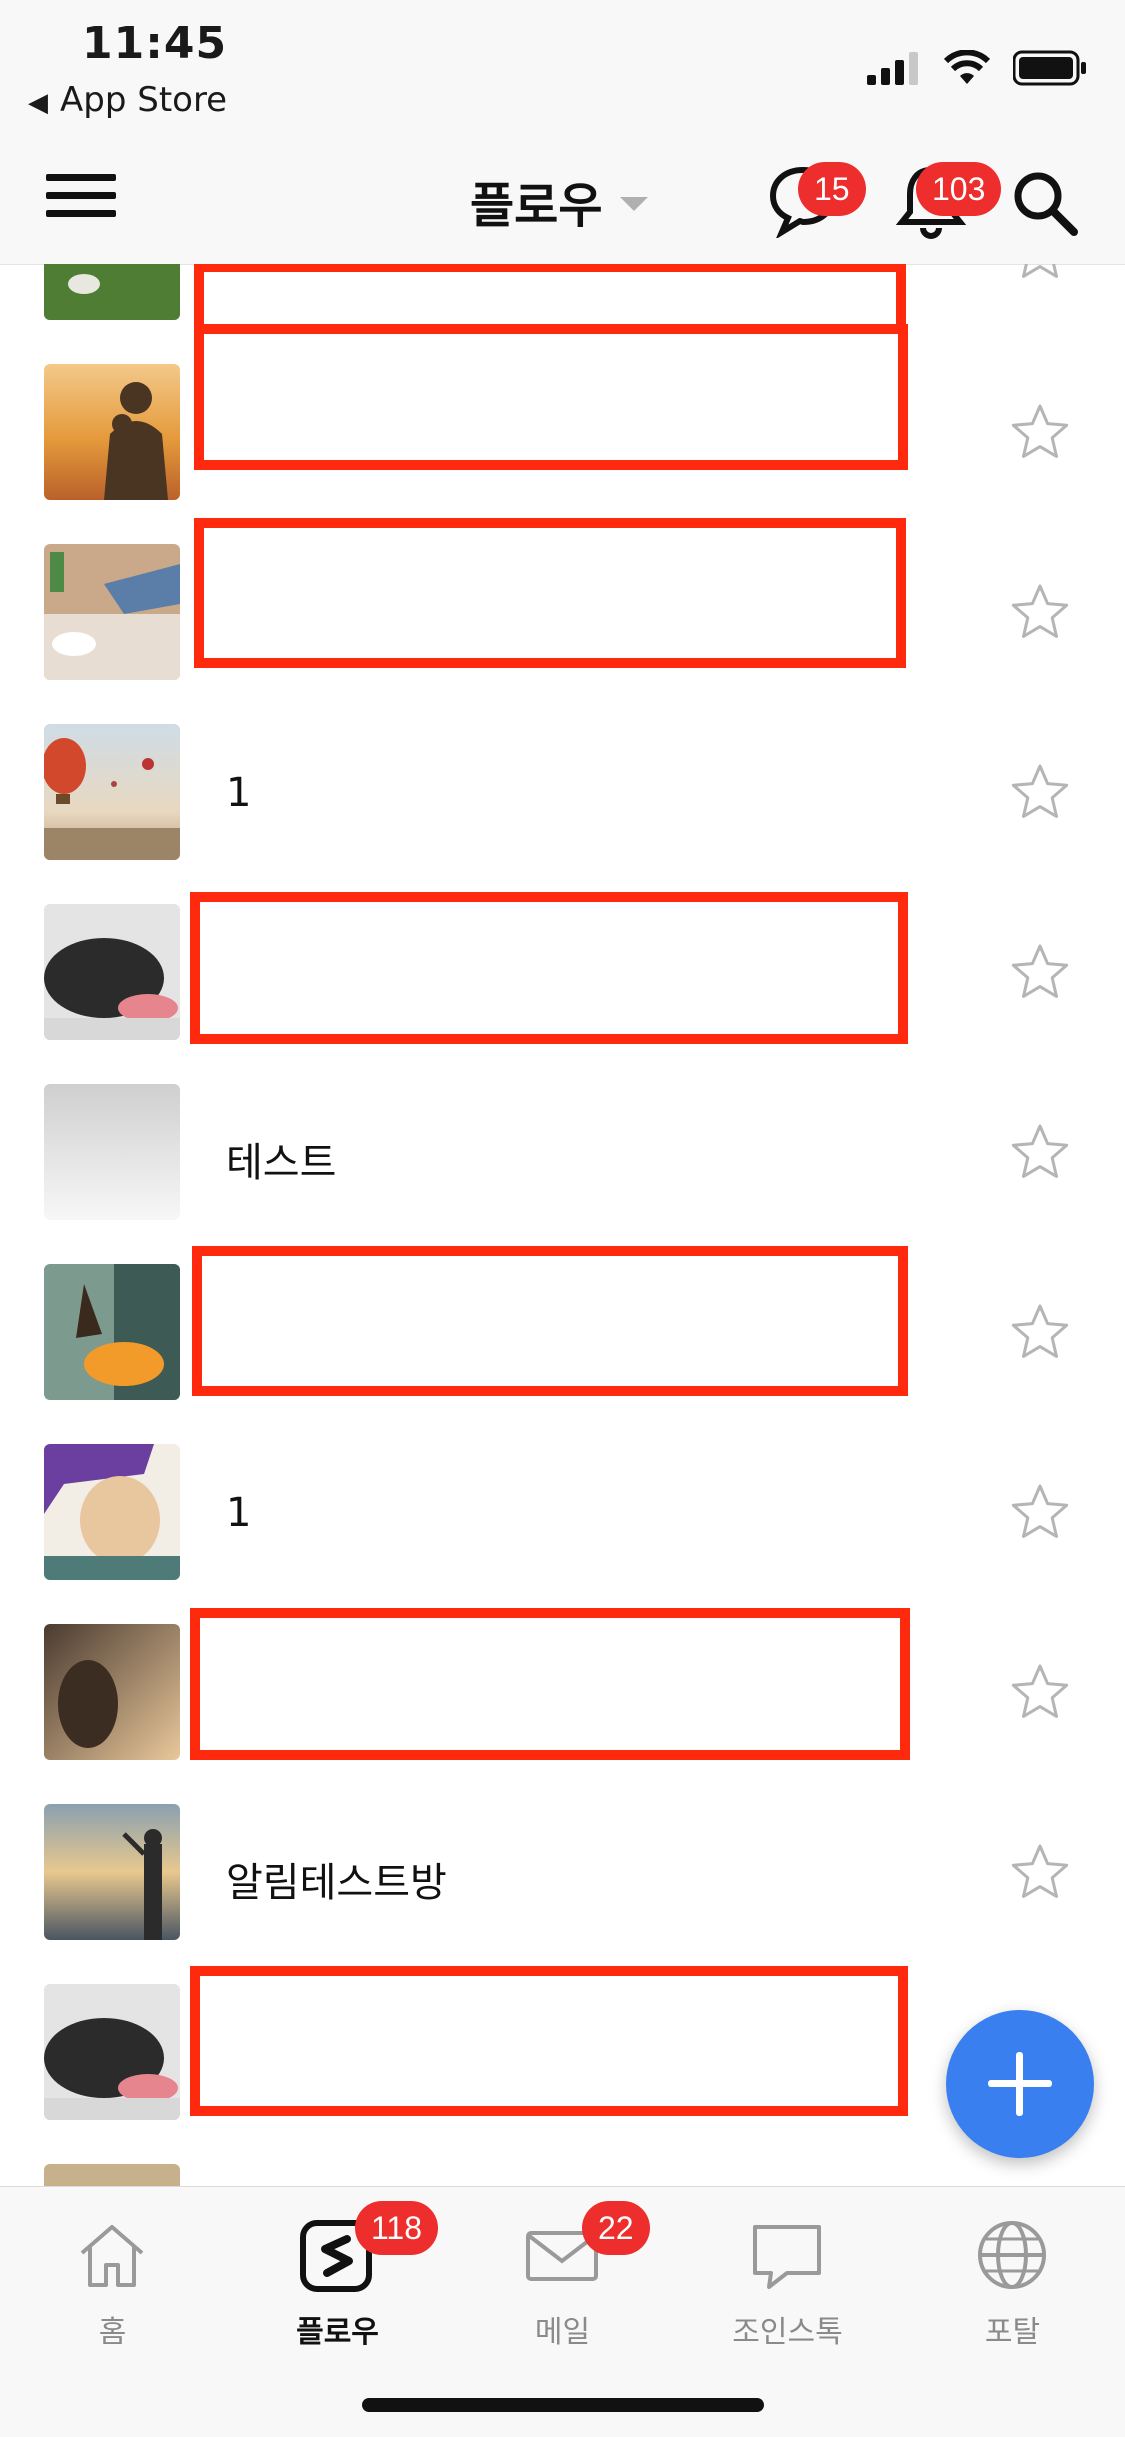 This screenshot has width=1125, height=2437. I want to click on app-header: 플로우 15 103, so click(562, 202).